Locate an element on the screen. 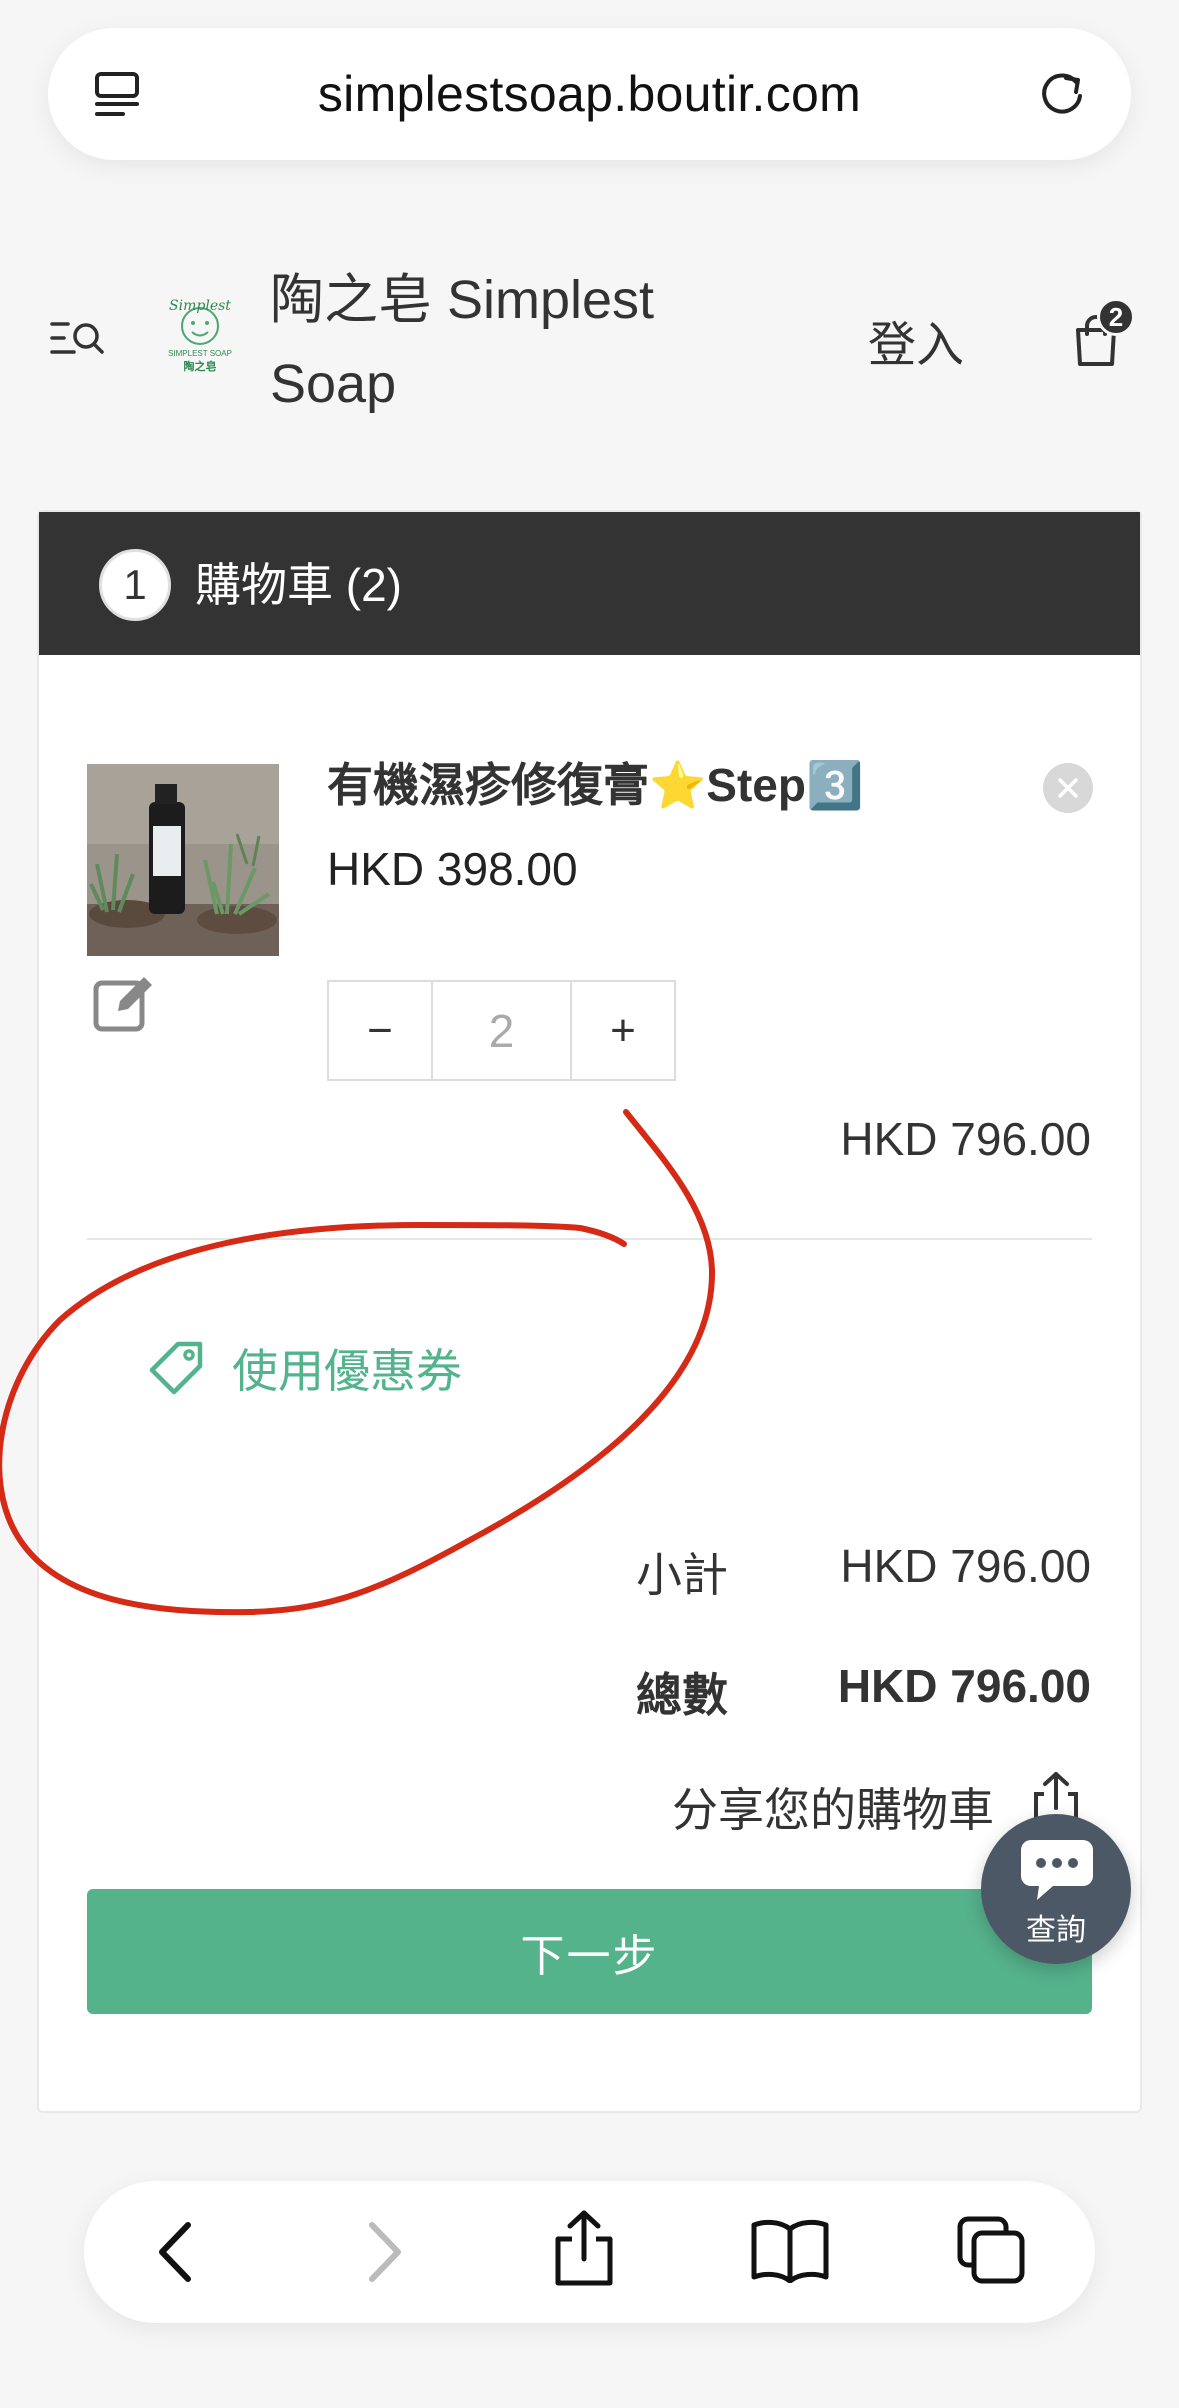 The image size is (1179, 2408). divider is located at coordinates (589, 1239).